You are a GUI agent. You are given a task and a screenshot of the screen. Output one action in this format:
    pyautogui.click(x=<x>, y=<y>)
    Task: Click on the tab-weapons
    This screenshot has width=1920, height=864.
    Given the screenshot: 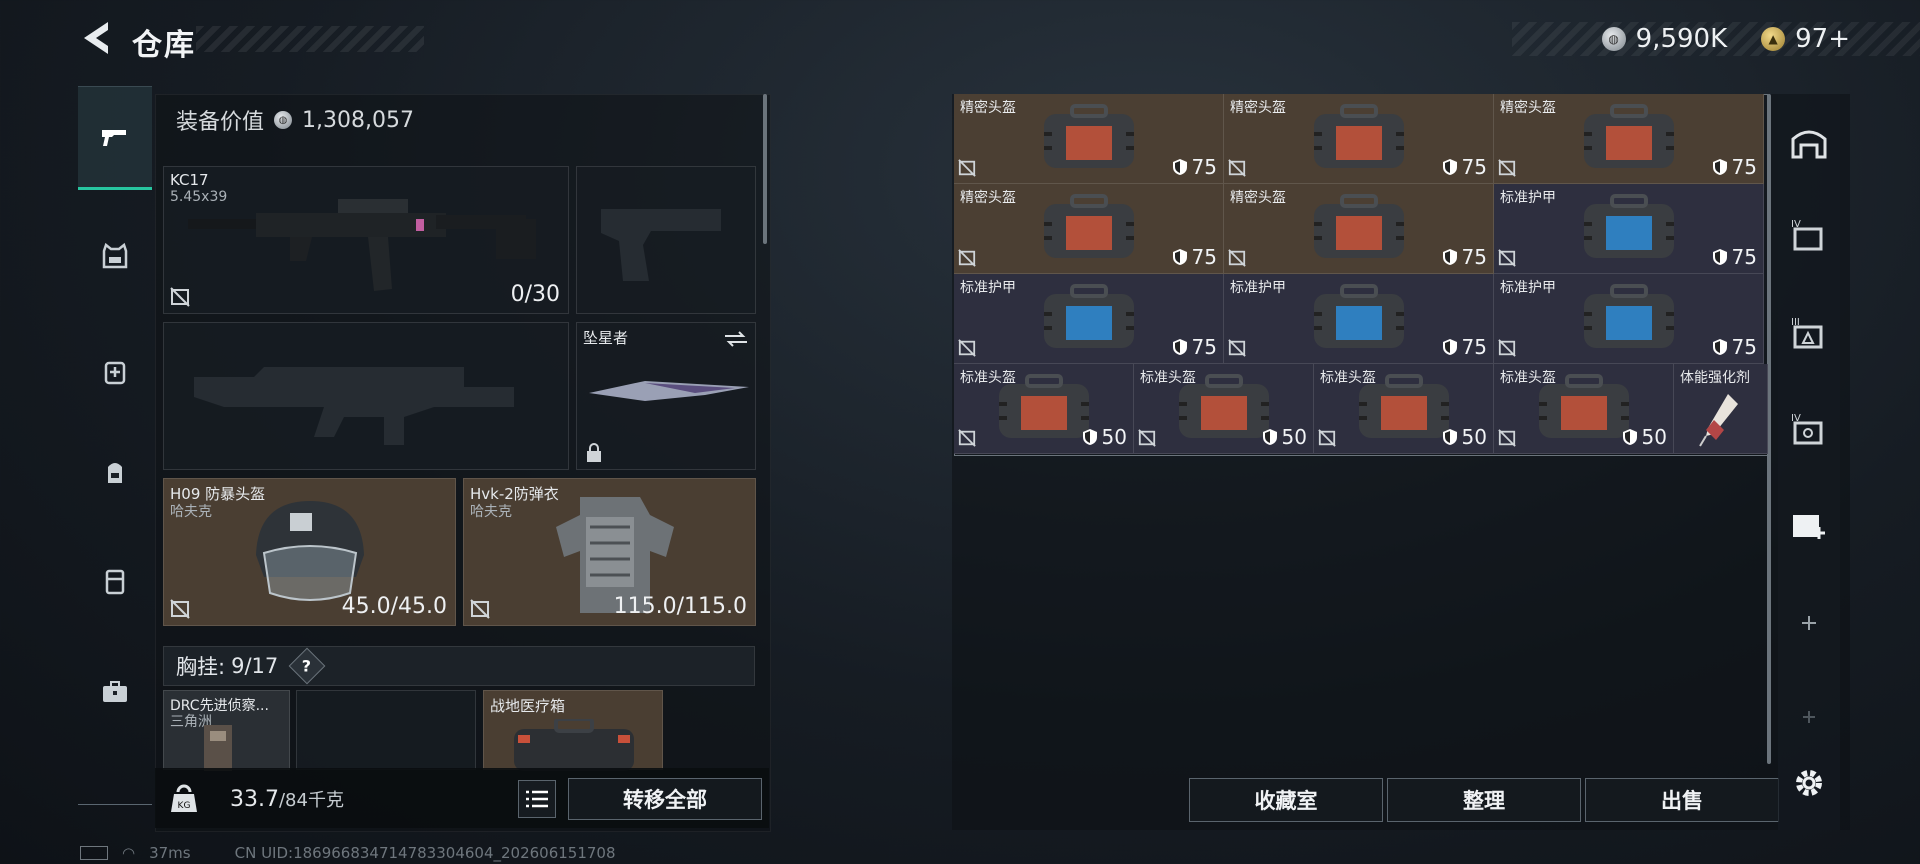 What is the action you would take?
    pyautogui.click(x=115, y=138)
    